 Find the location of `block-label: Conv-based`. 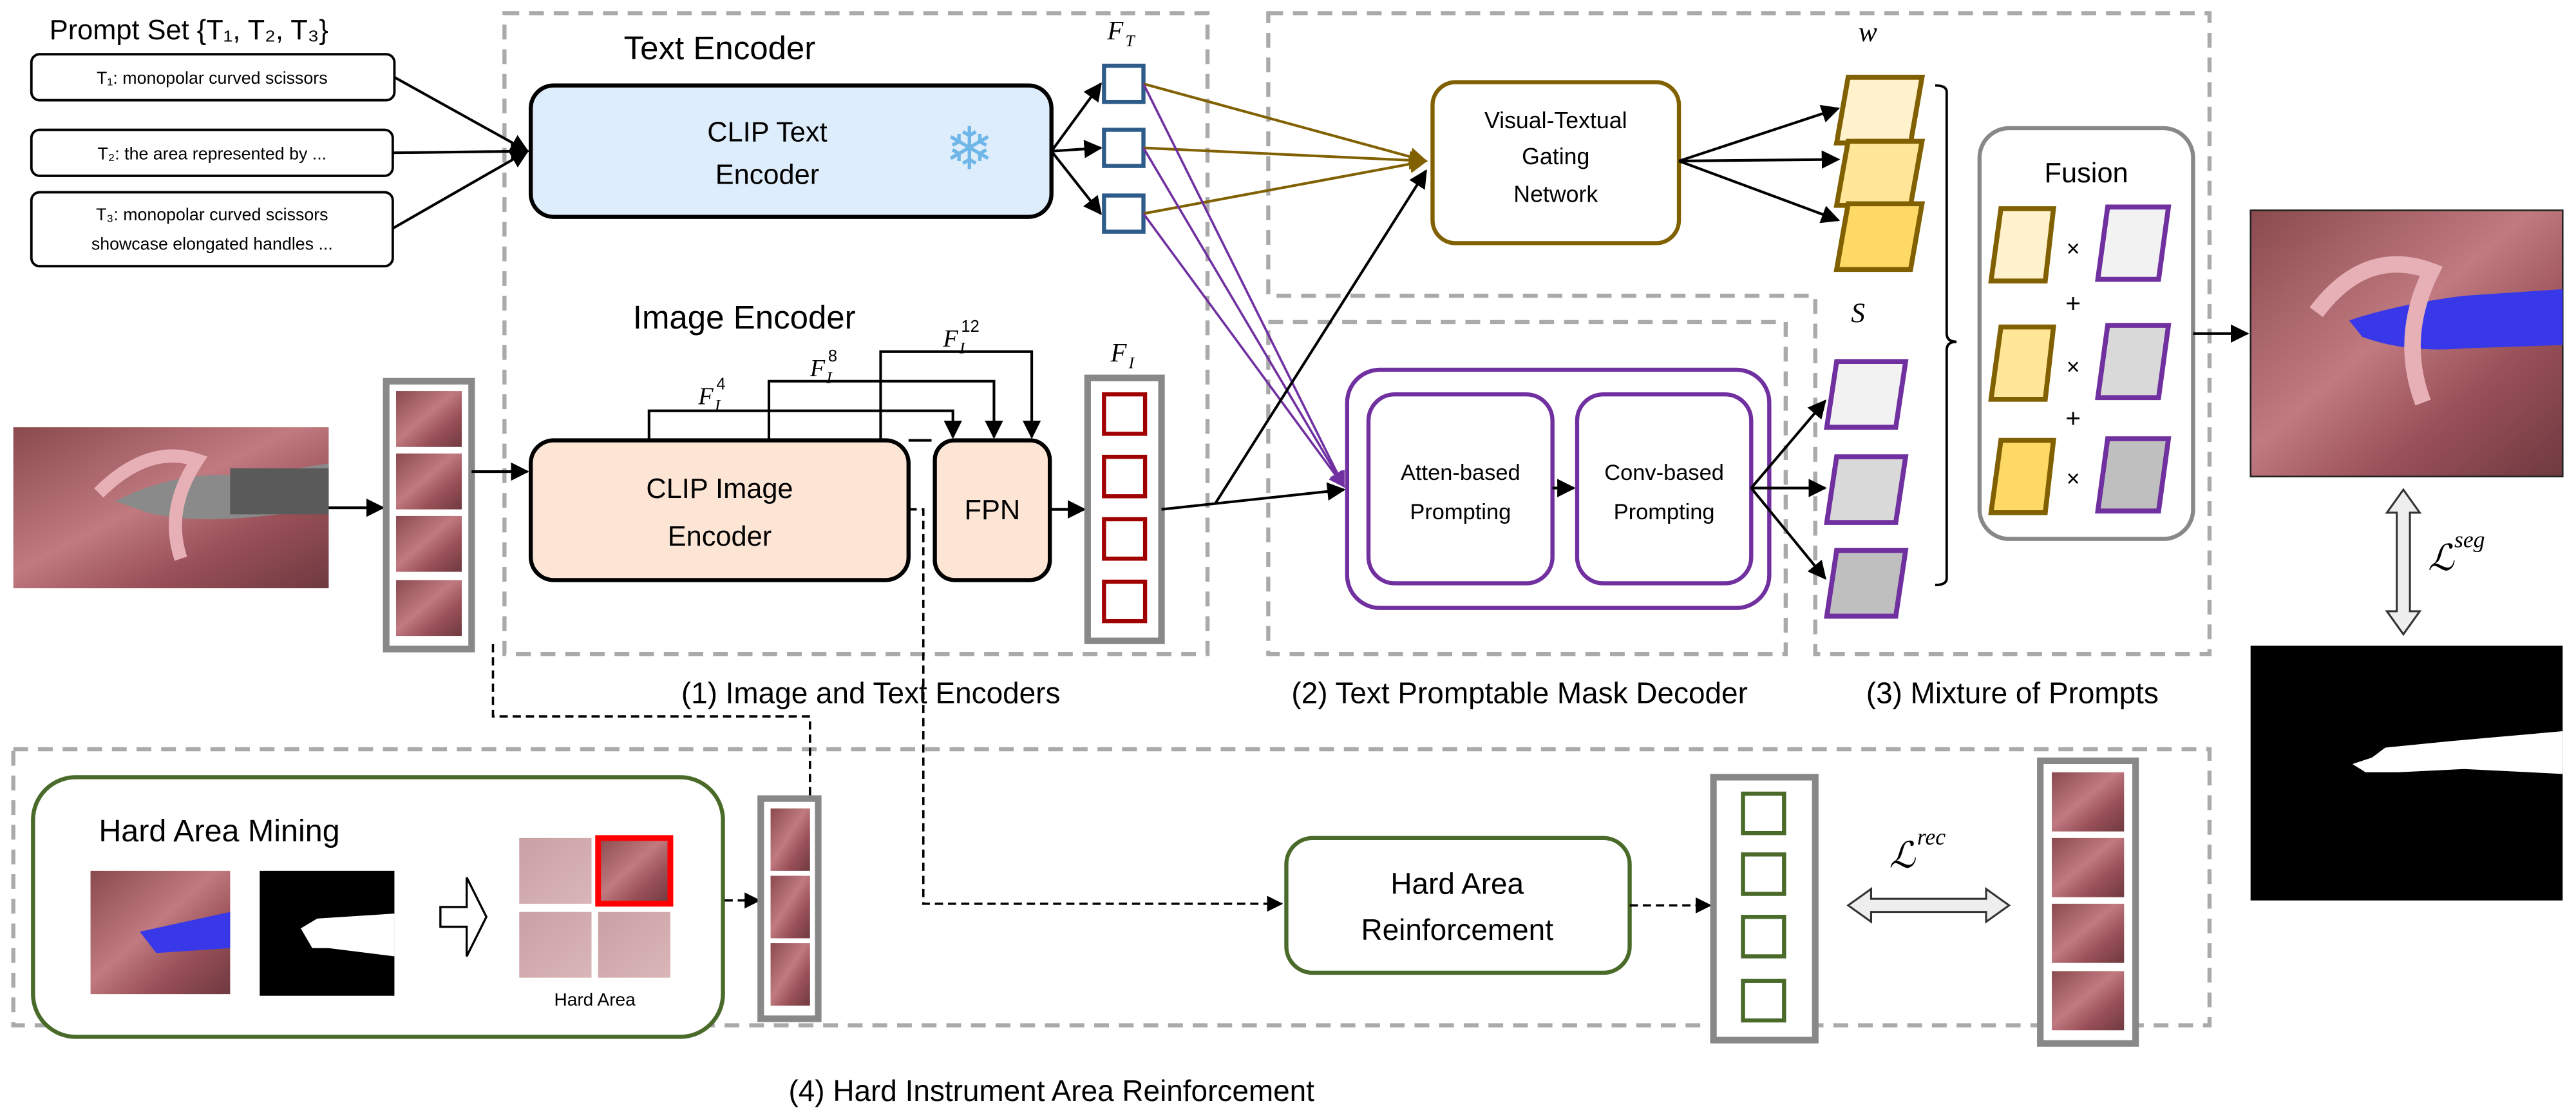

block-label: Conv-based is located at coordinates (1664, 473).